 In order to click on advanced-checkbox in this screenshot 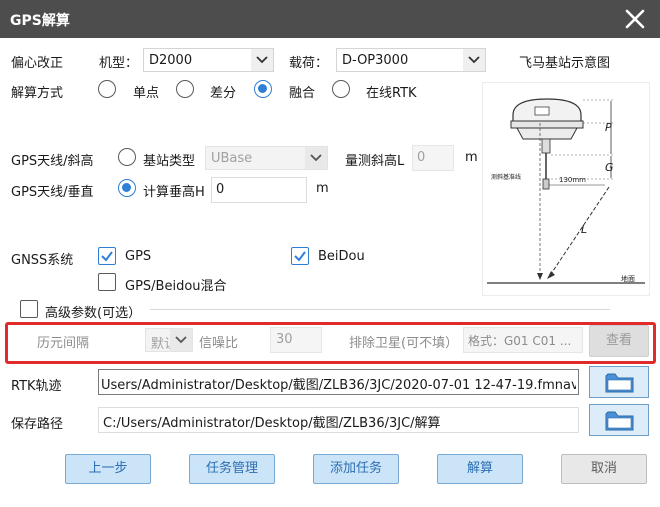, I will do `click(29, 309)`.